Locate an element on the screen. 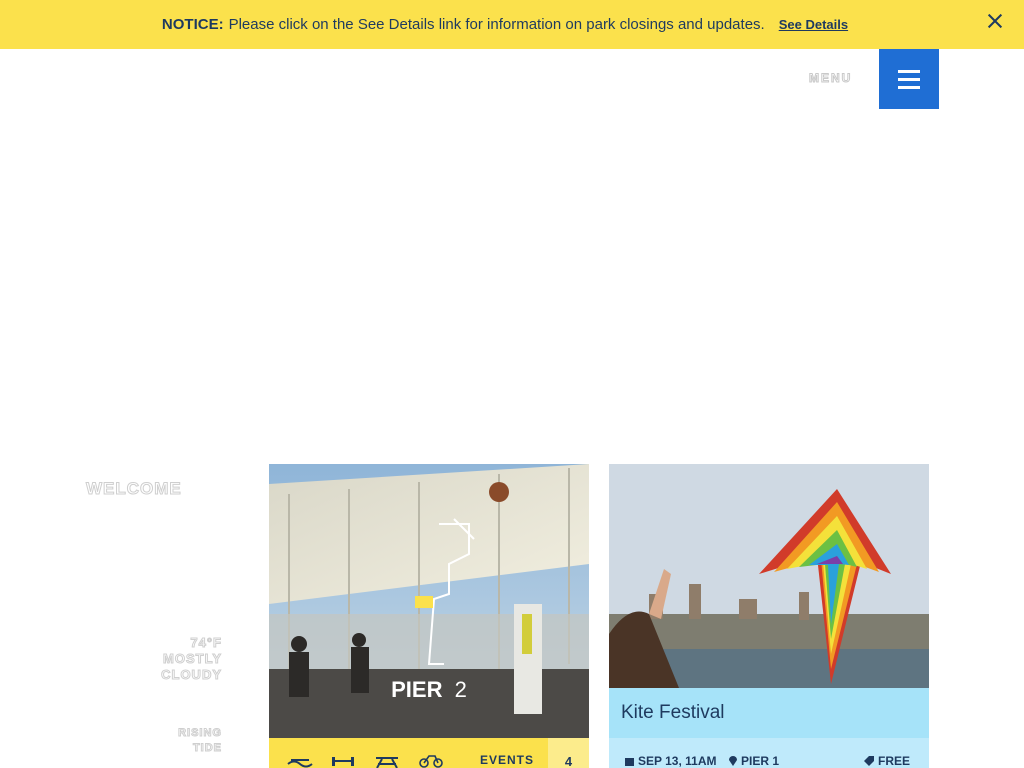  pier-footer: EVENTS 4 is located at coordinates (429, 753).